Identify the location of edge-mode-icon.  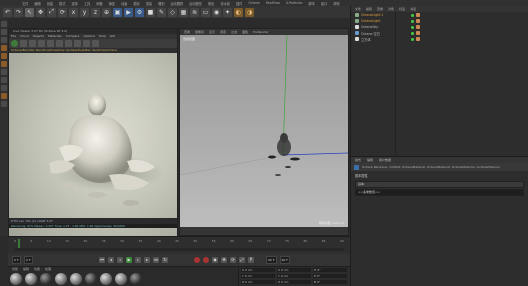
(4, 56).